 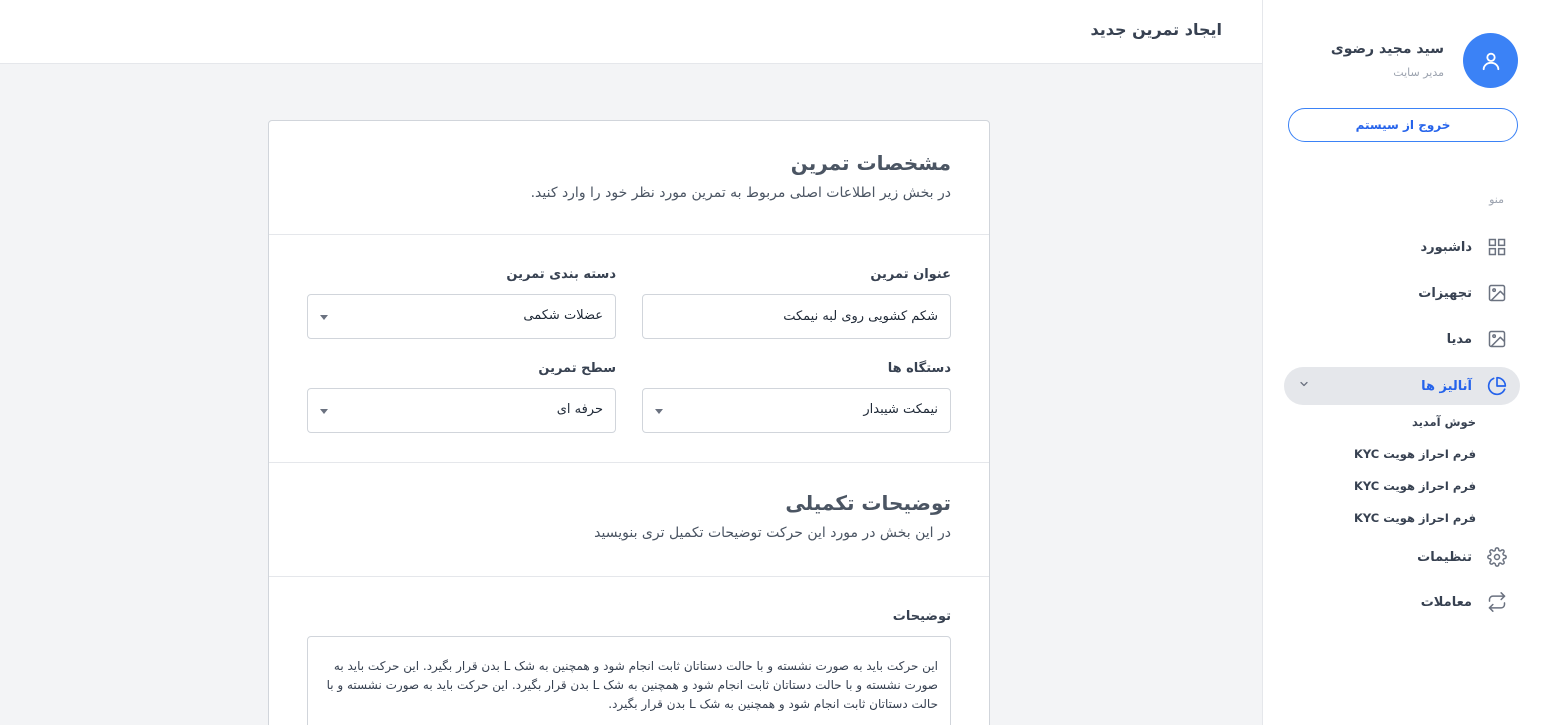 What do you see at coordinates (1402, 557) in the screenshot?
I see `sidebar-item-settings: تنظیمات` at bounding box center [1402, 557].